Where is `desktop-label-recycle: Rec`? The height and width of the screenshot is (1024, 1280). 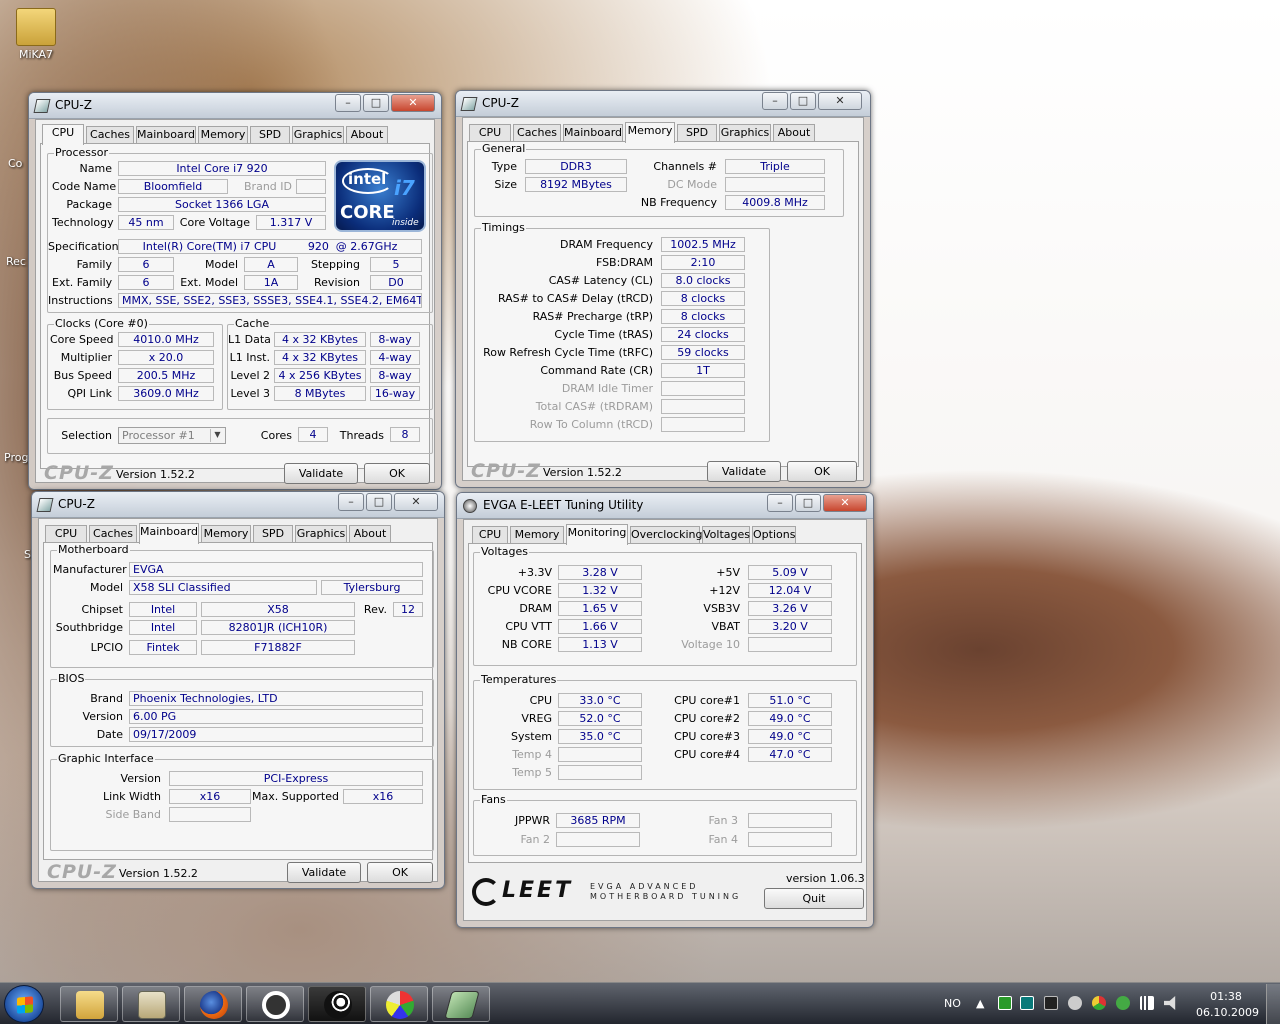 desktop-label-recycle: Rec is located at coordinates (16, 261).